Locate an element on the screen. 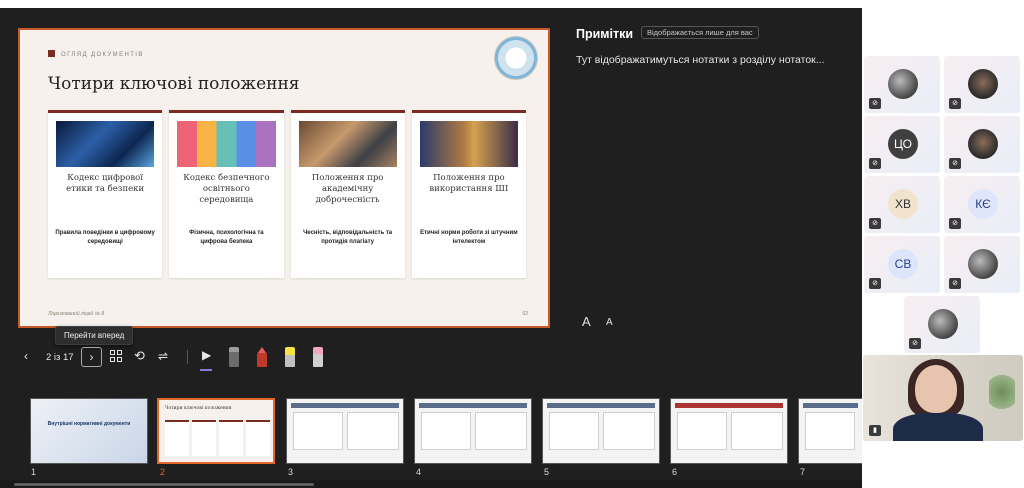 The height and width of the screenshot is (488, 1024). eraser-icon is located at coordinates (318, 357).